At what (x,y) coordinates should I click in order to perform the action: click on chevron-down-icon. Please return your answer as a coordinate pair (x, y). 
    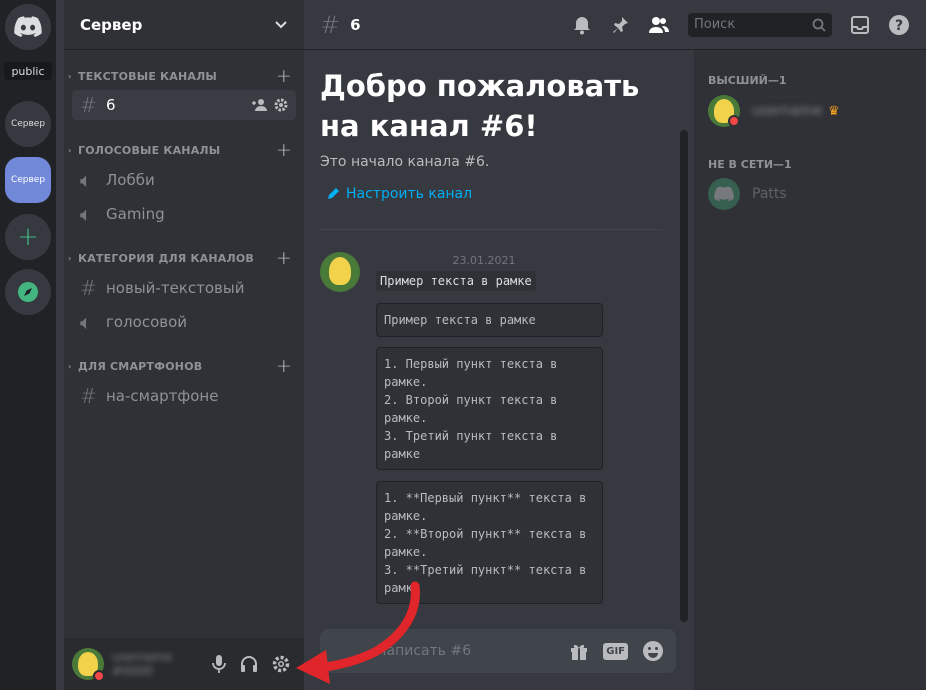
    Looking at the image, I should click on (281, 24).